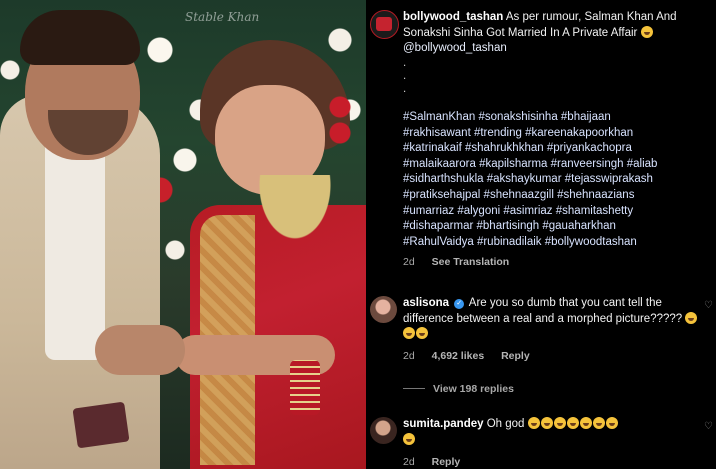  Describe the element at coordinates (443, 424) in the screenshot. I see `commenter-username: sumita.pandey` at that location.